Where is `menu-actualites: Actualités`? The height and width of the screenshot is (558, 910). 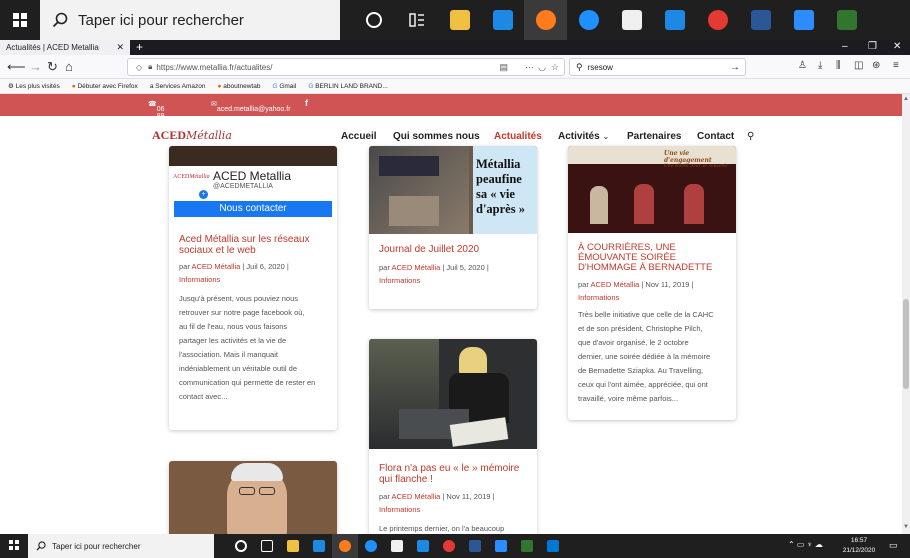 menu-actualites: Actualités is located at coordinates (518, 136).